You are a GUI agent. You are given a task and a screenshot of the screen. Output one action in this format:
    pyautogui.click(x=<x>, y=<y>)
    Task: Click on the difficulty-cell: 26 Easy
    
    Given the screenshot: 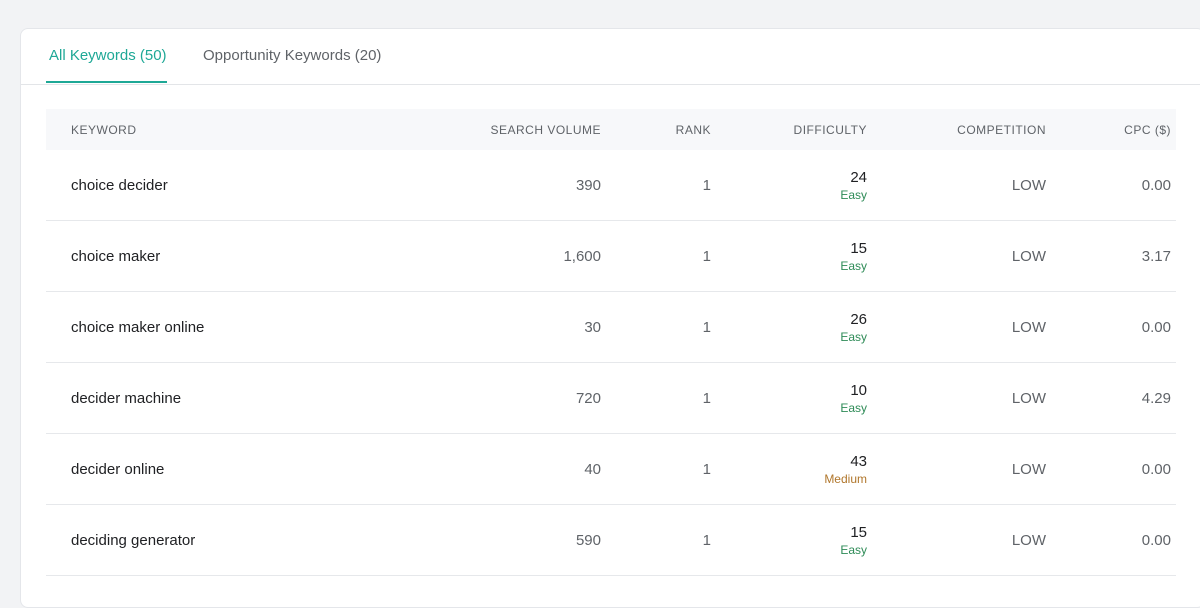 What is the action you would take?
    pyautogui.click(x=853, y=328)
    